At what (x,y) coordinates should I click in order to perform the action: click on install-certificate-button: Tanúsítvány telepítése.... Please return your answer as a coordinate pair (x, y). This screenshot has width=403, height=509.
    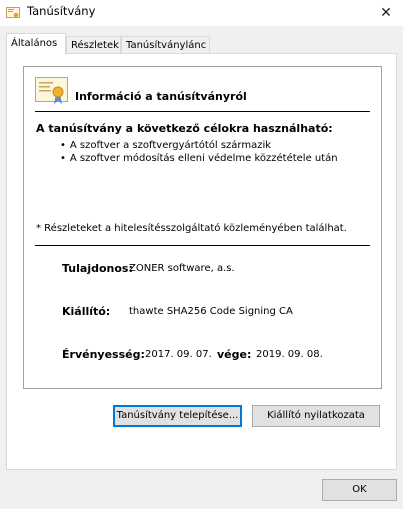
    Looking at the image, I should click on (177, 416).